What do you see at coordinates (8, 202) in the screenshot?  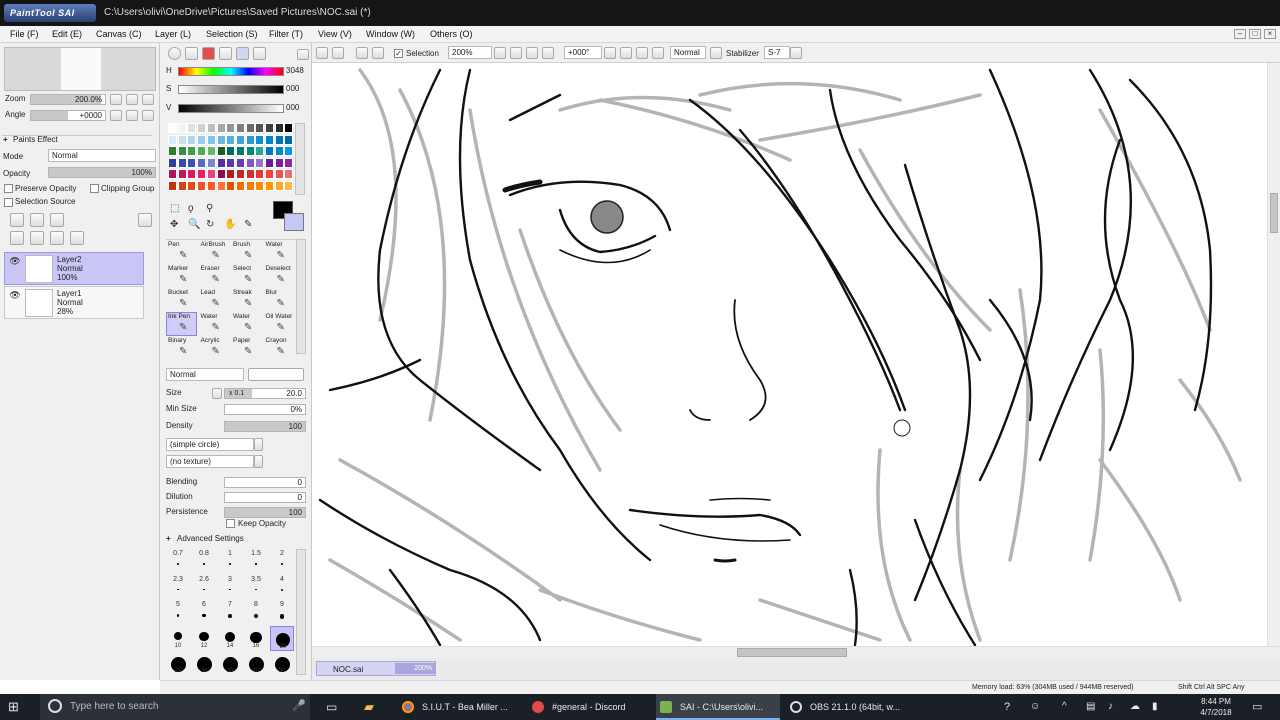 I see `selection-source-checkbox` at bounding box center [8, 202].